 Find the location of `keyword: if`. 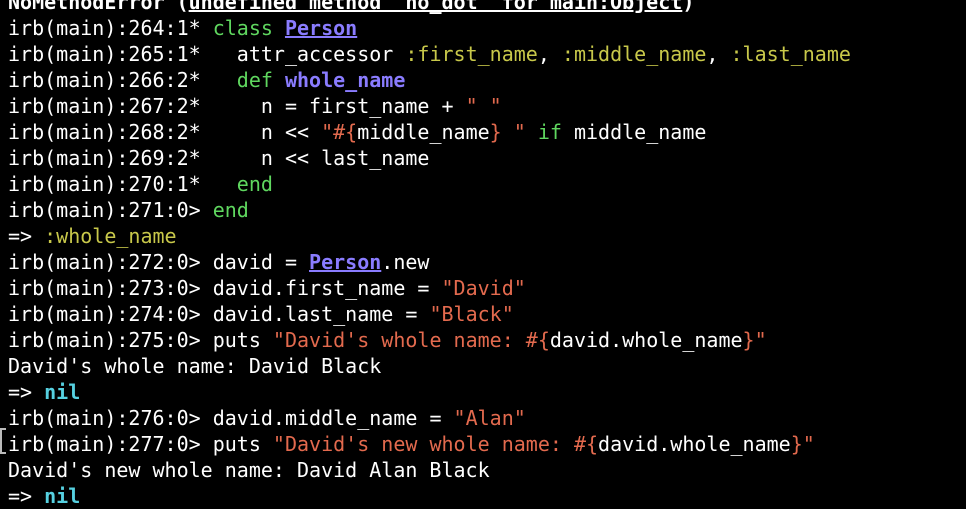

keyword: if is located at coordinates (549, 132).